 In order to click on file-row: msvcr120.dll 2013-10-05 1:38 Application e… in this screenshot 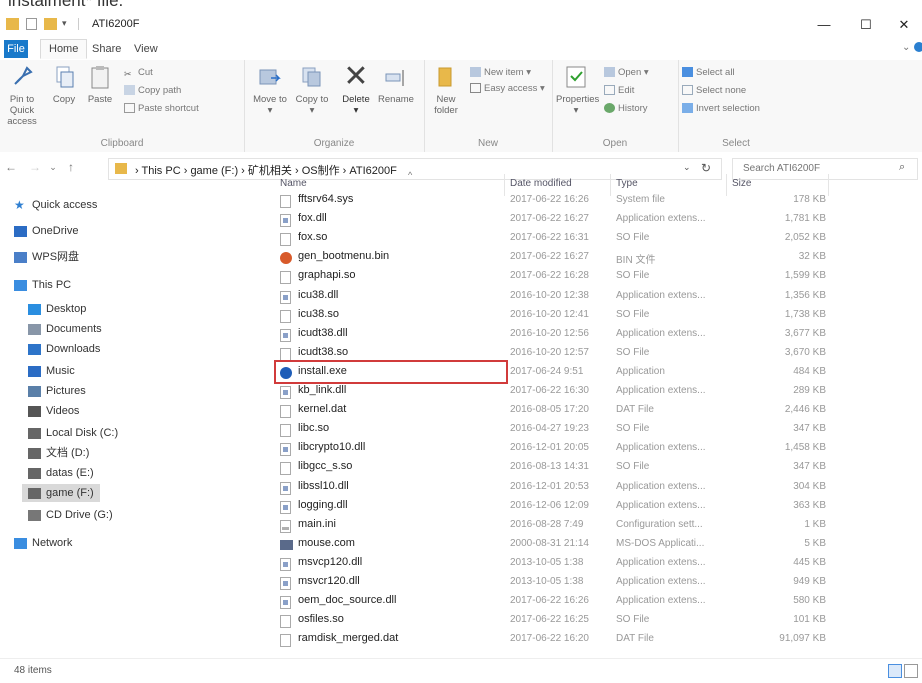, I will do `click(592, 583)`.